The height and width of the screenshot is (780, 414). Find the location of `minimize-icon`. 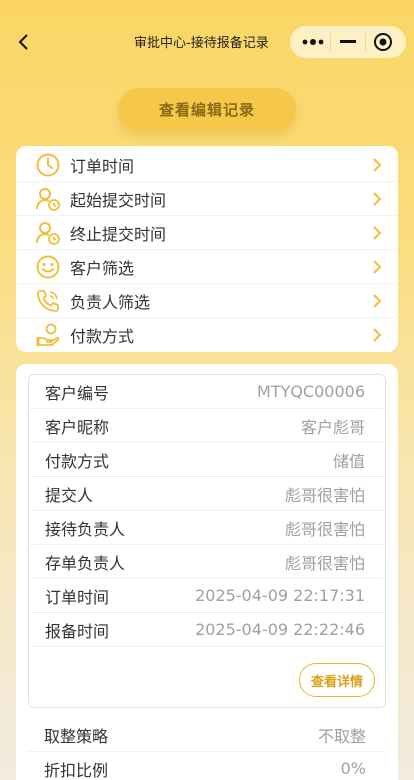

minimize-icon is located at coordinates (348, 41).